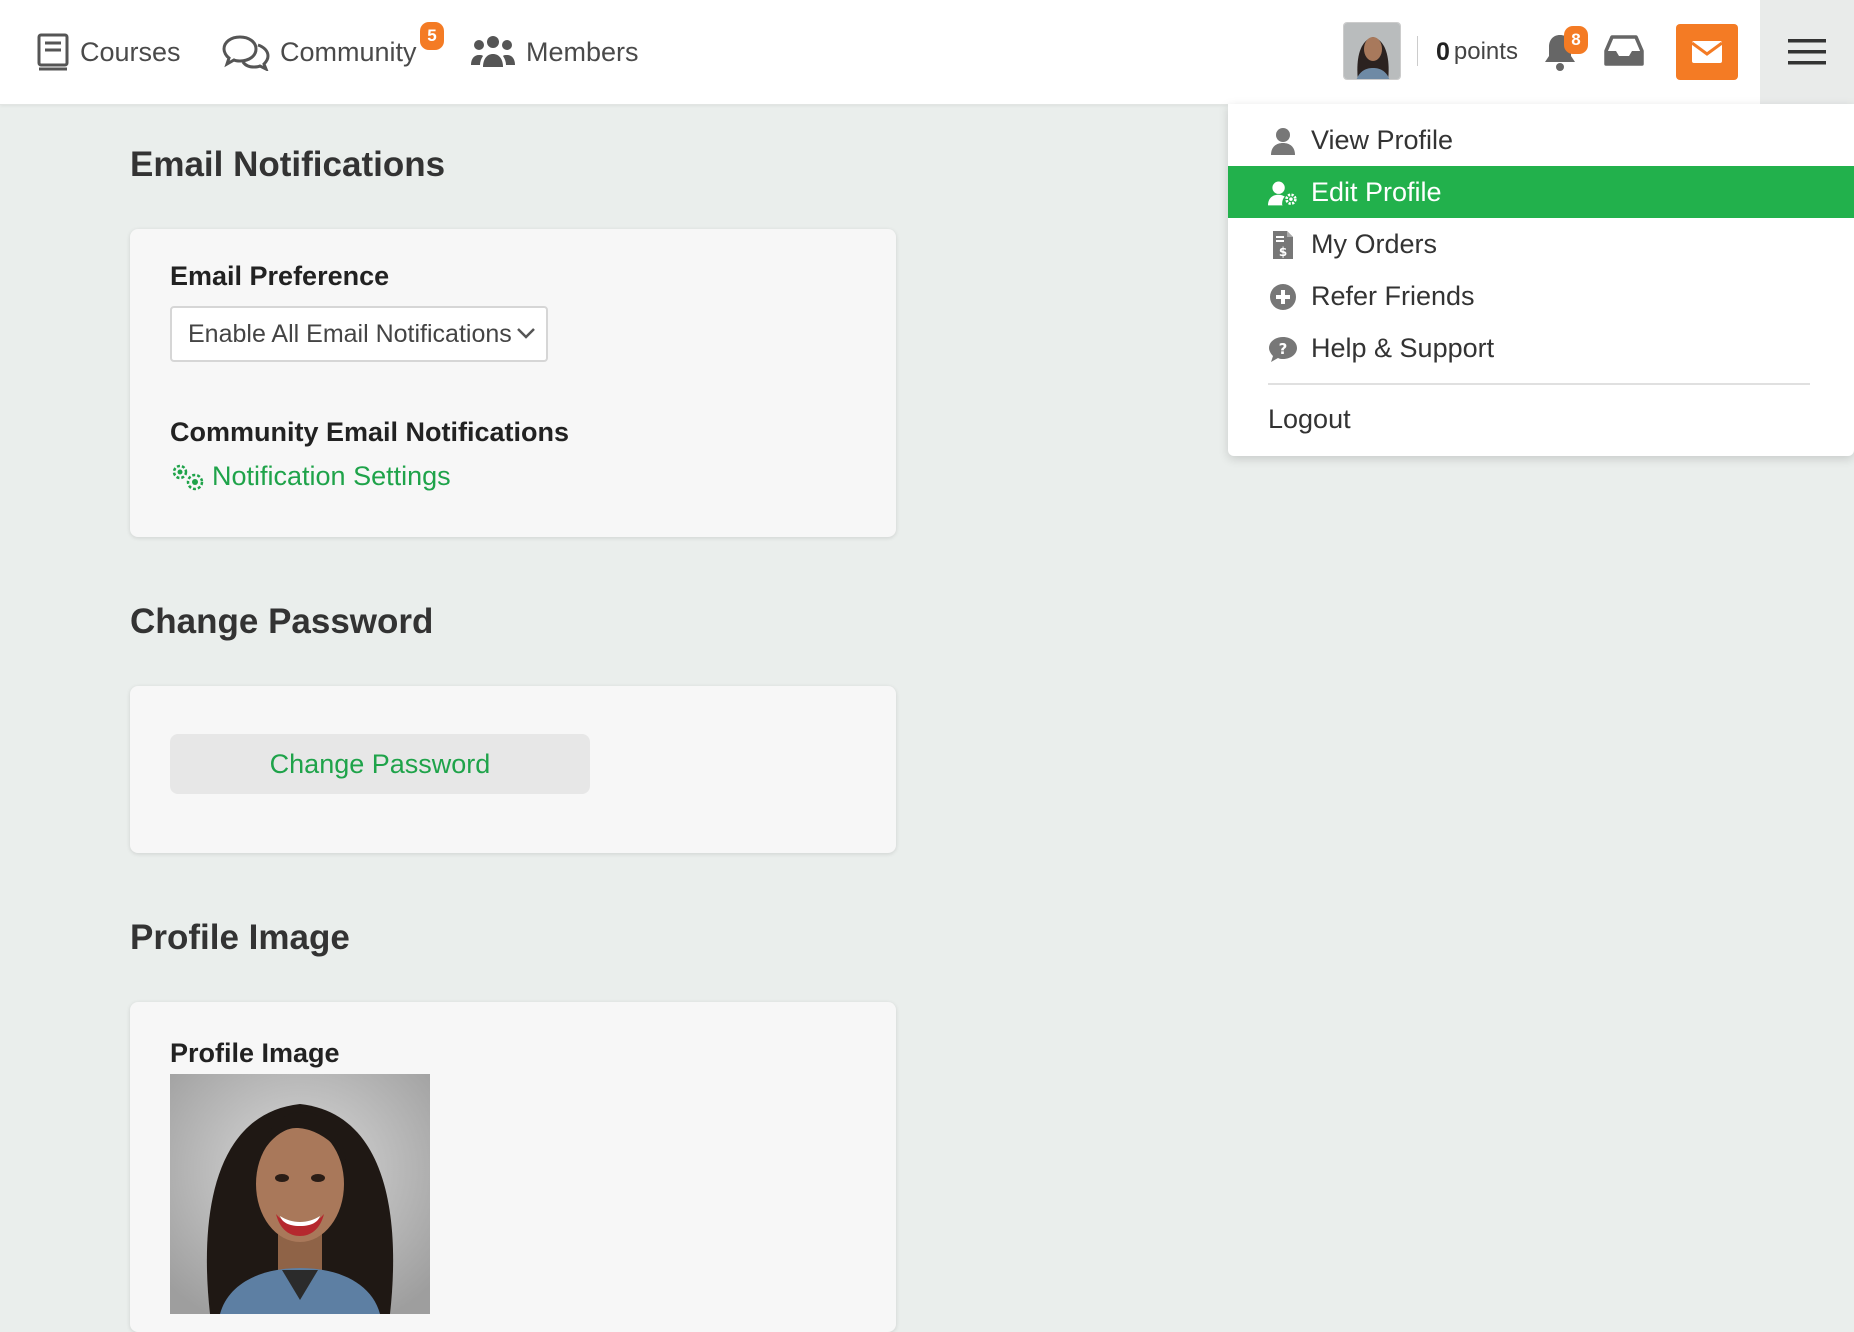 This screenshot has width=1854, height=1332. Describe the element at coordinates (53, 52) in the screenshot. I see `book-icon` at that location.